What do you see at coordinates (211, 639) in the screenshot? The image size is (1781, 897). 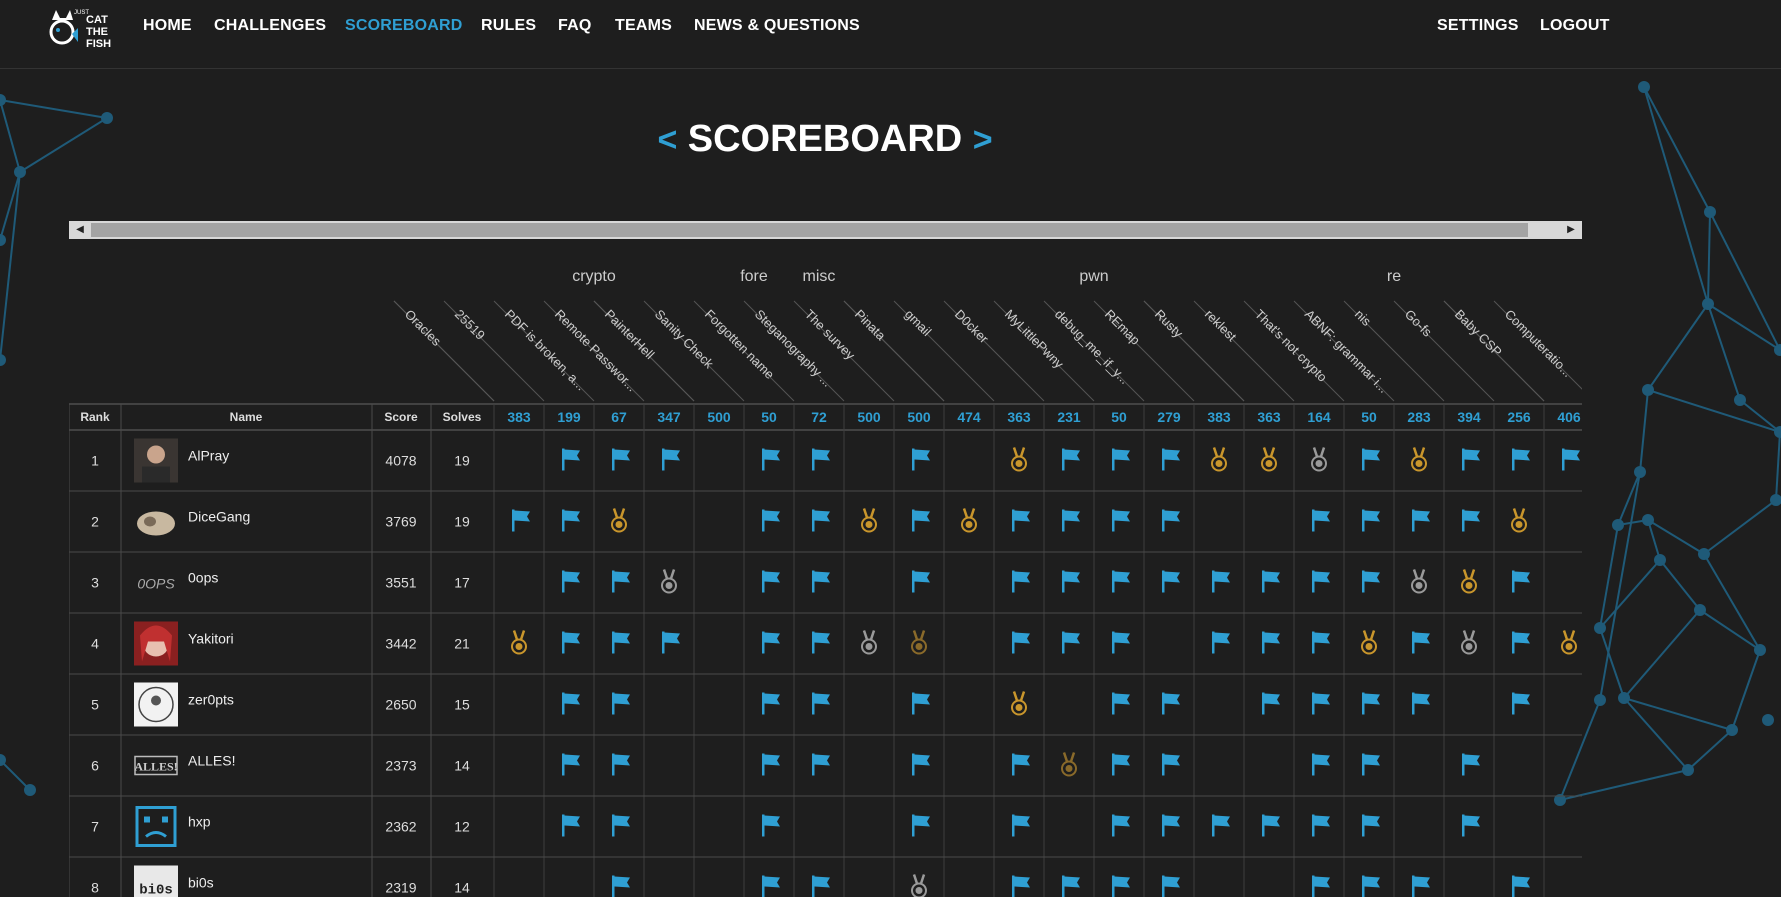 I see `team-name-link: Yakitori` at bounding box center [211, 639].